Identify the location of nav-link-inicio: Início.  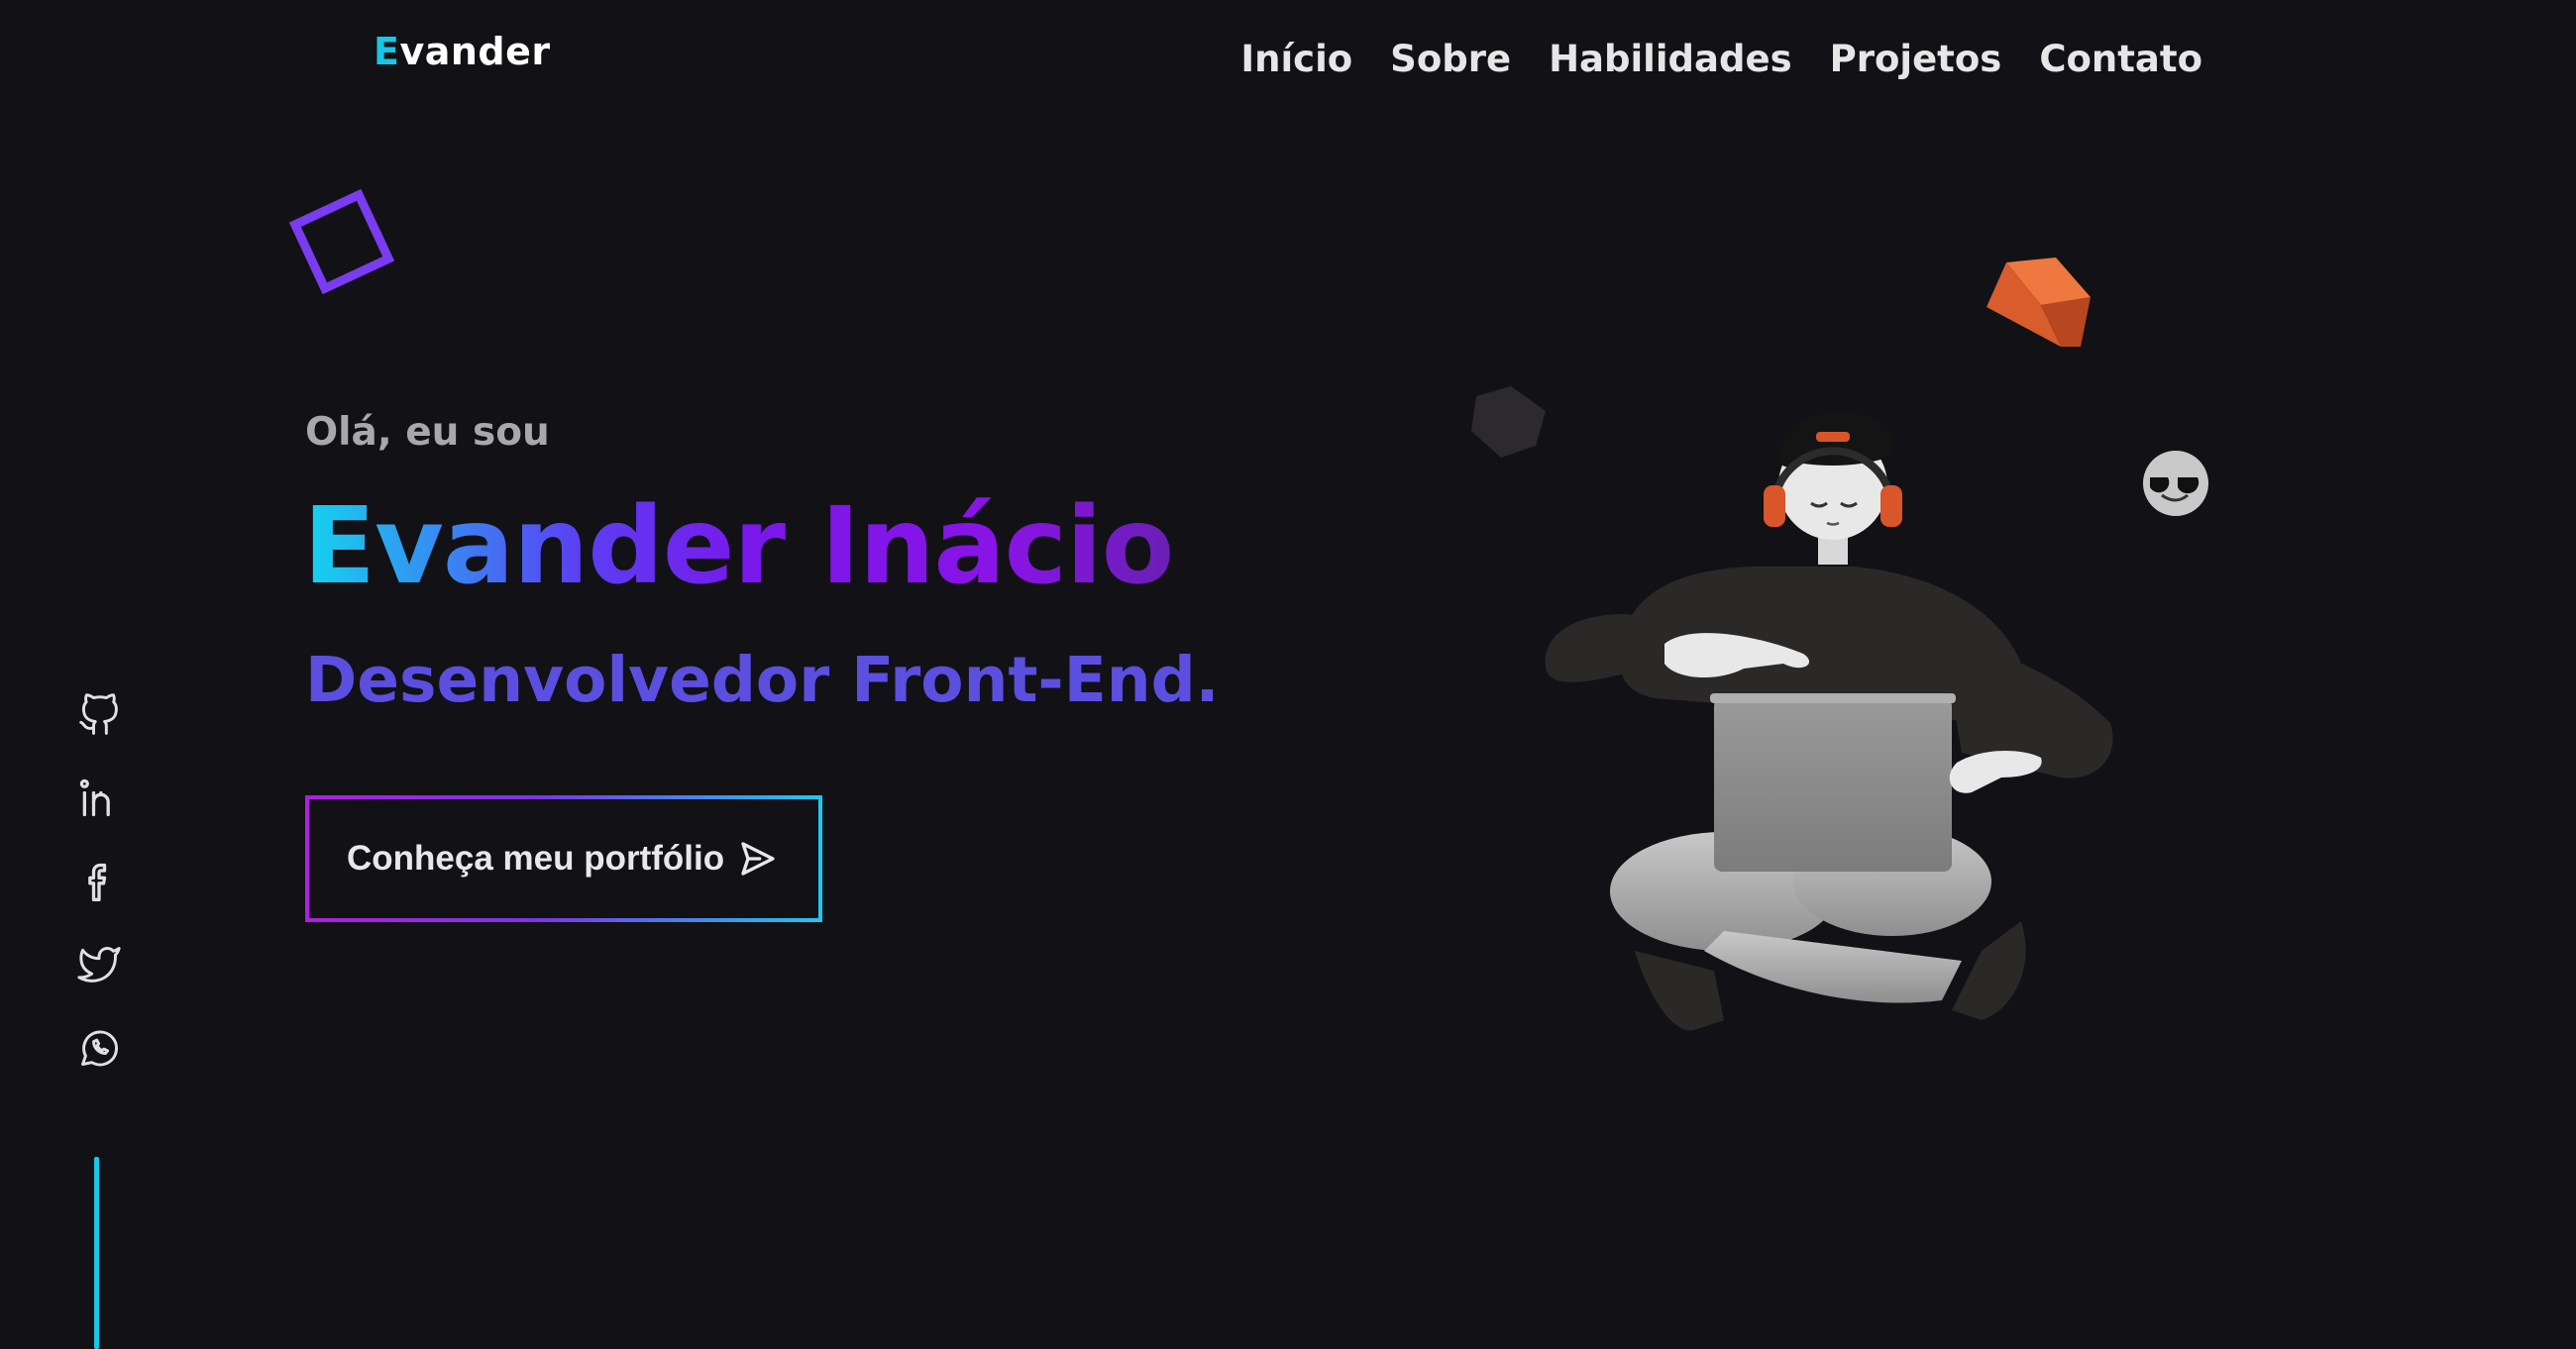
(1296, 60).